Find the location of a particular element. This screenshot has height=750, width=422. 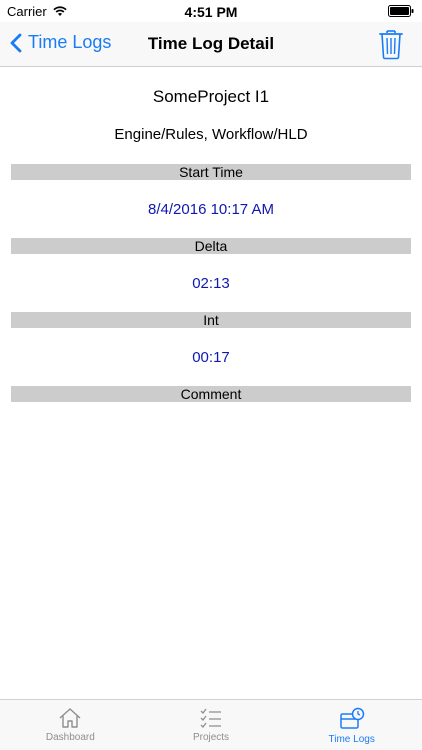

tab-dashboard: Dashboard is located at coordinates (70, 725).